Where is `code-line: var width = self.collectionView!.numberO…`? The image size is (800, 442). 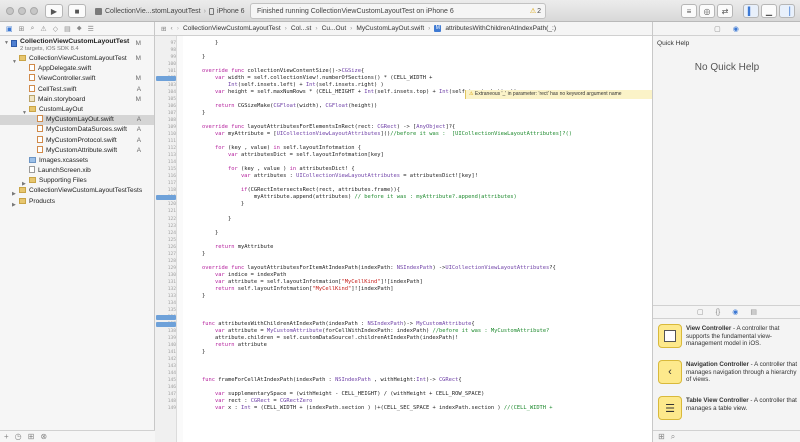
code-line: var width = self.collectionView!.numberO… is located at coordinates (310, 78).